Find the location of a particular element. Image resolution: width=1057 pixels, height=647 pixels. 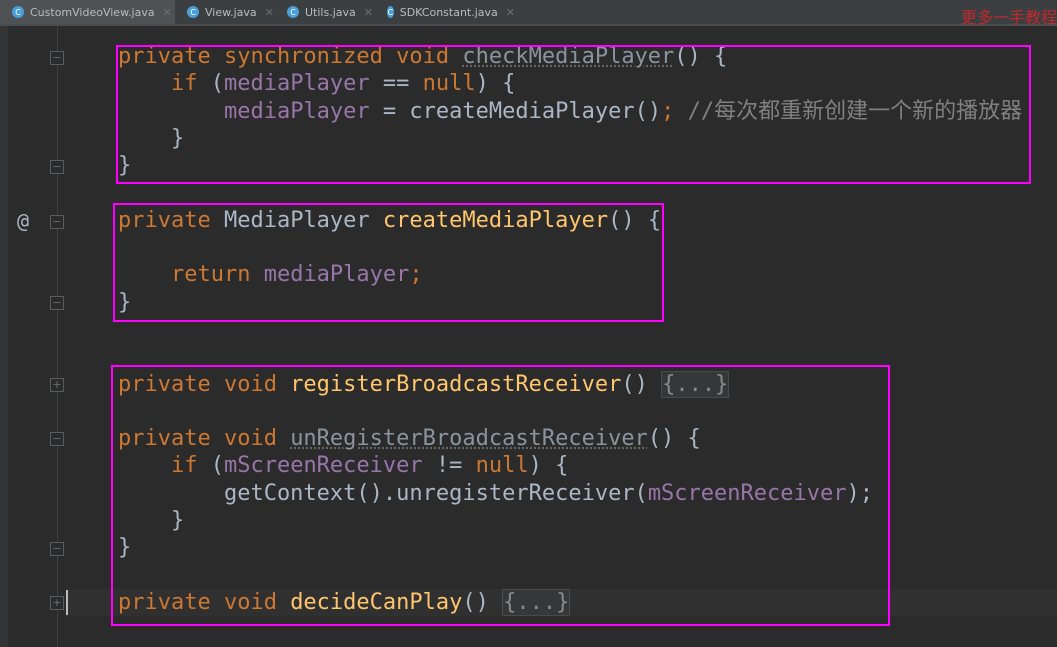

tab-label: Utils.java is located at coordinates (330, 12).